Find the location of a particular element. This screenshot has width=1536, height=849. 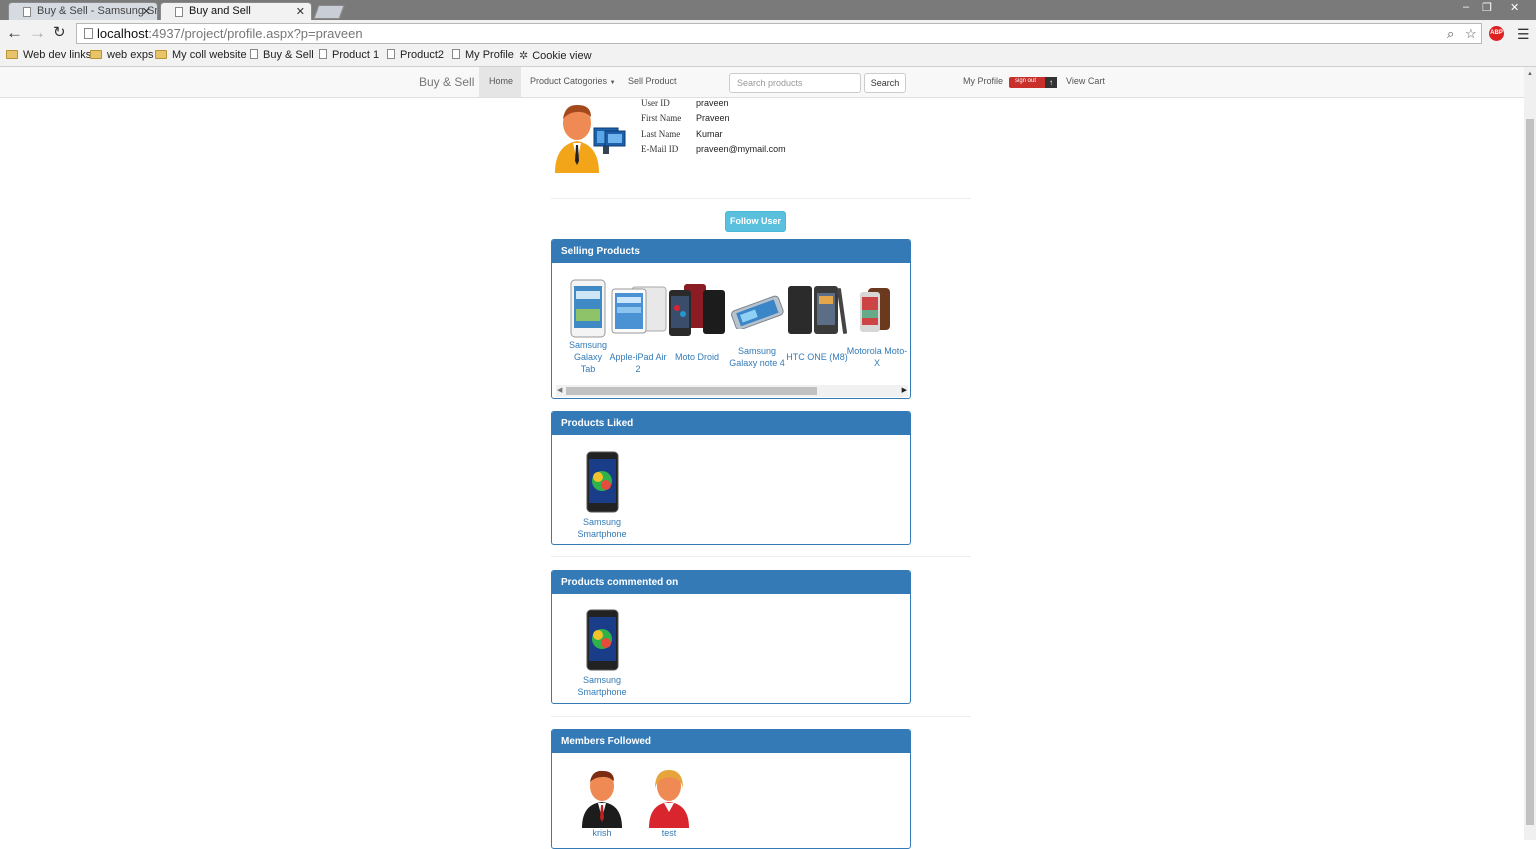

restore-icon: ❐ is located at coordinates (1487, 7).